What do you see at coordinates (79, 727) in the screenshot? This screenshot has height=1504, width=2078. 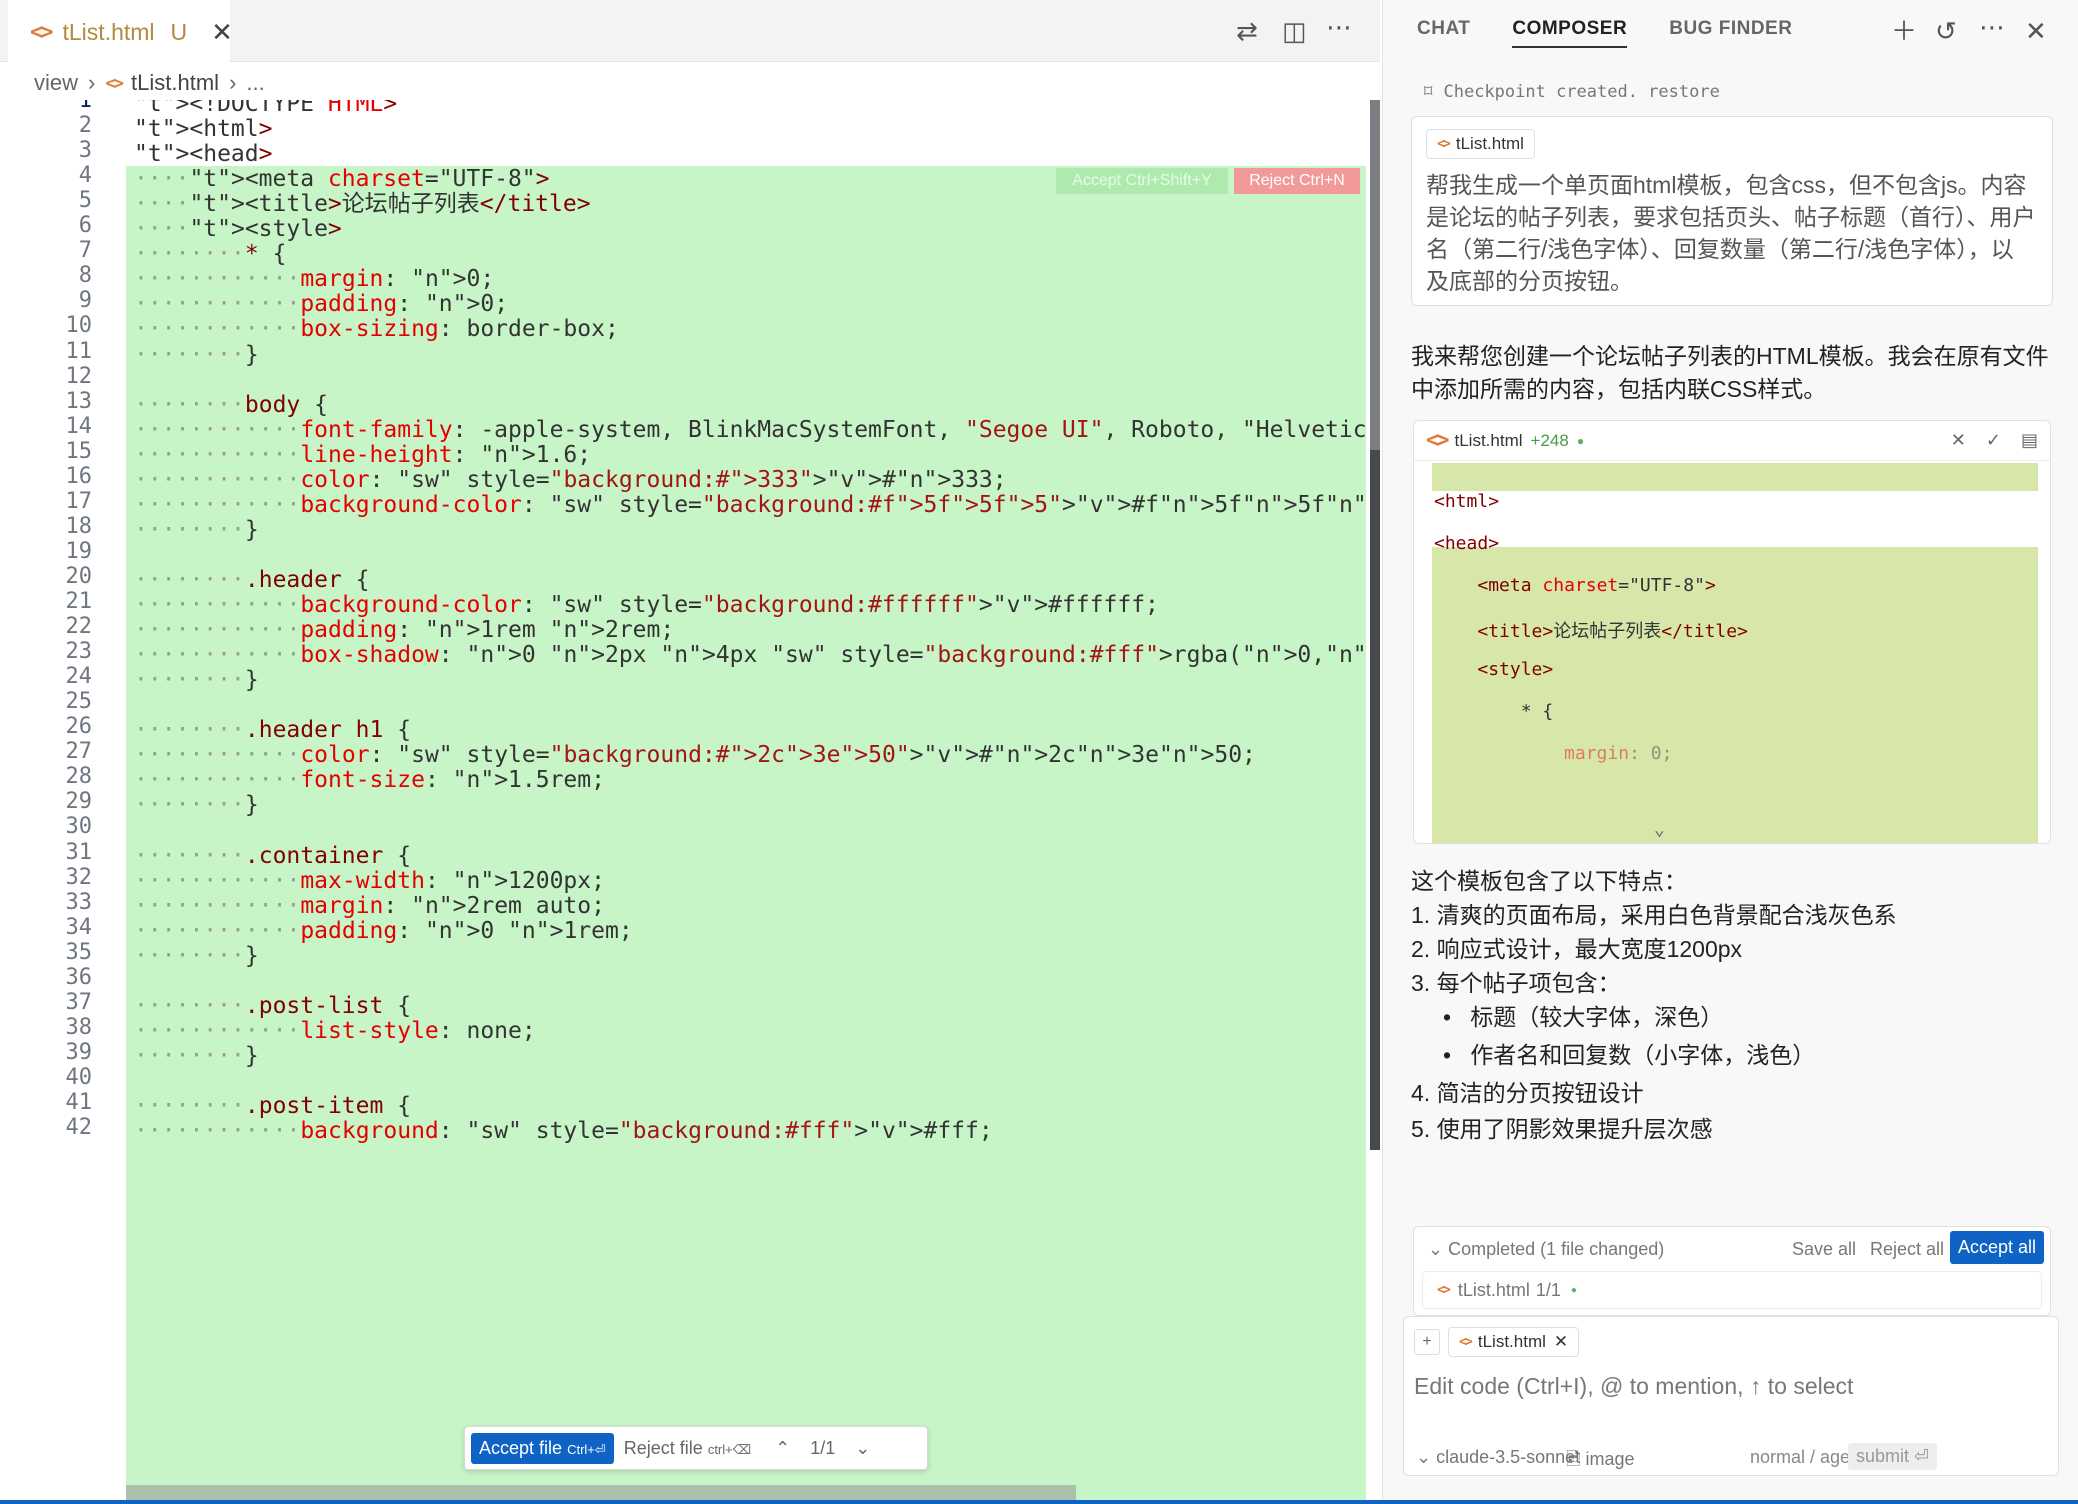 I see `line-number: 26` at bounding box center [79, 727].